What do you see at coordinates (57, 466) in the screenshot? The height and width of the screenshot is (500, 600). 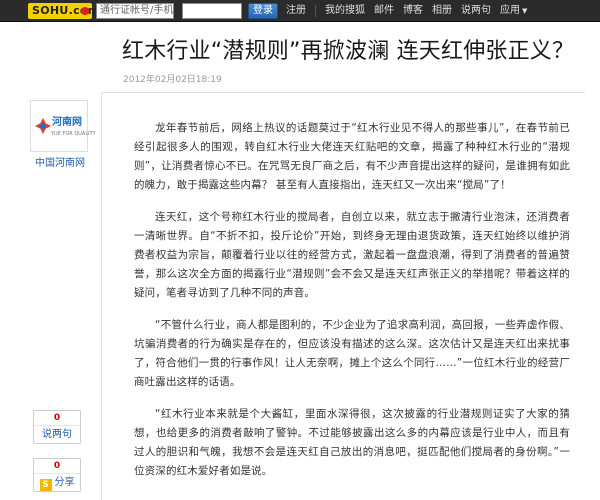 I see `share-count: 0` at bounding box center [57, 466].